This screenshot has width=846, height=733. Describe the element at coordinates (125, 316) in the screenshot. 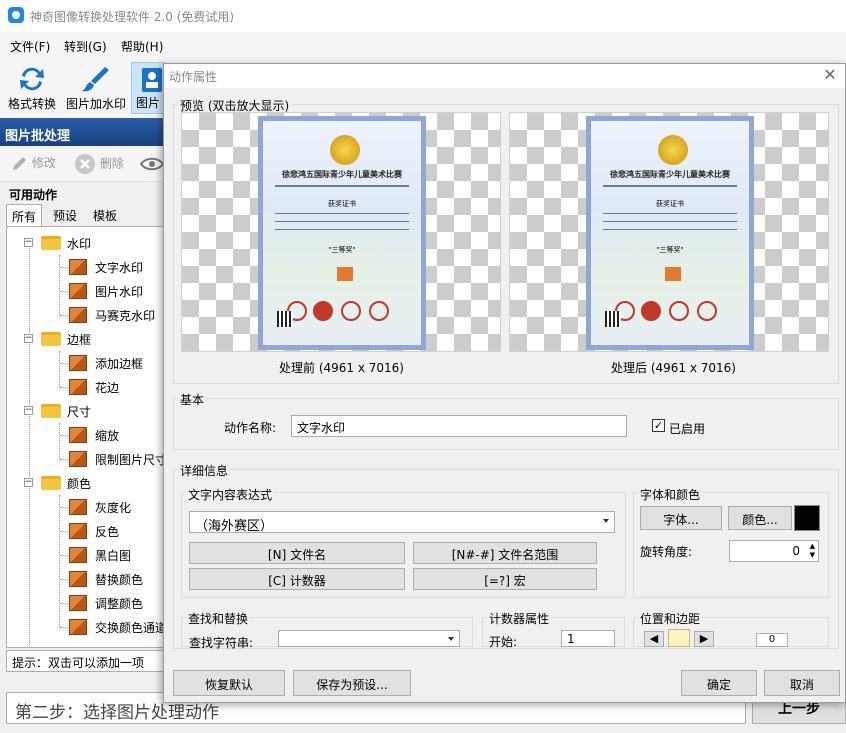

I see `tree-item-label: 马赛克水印` at that location.